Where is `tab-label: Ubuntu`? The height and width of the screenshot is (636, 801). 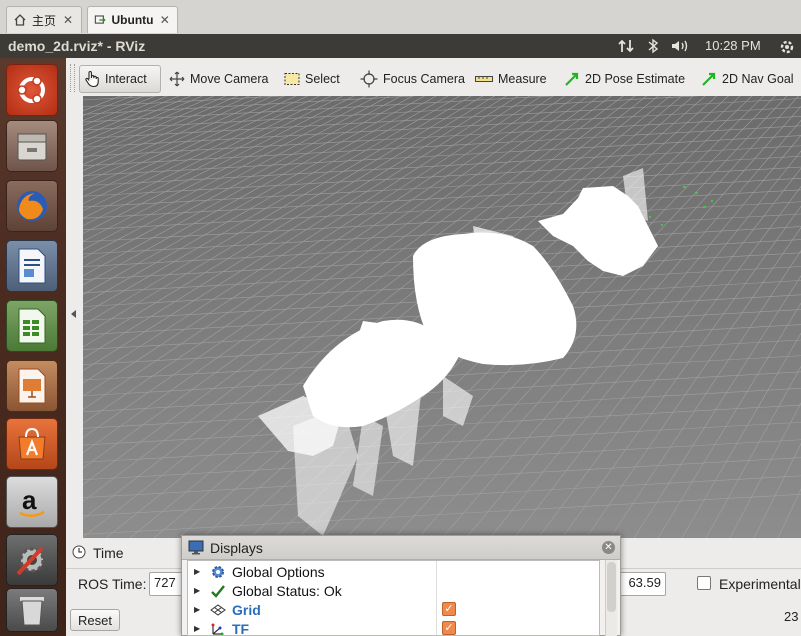 tab-label: Ubuntu is located at coordinates (132, 20).